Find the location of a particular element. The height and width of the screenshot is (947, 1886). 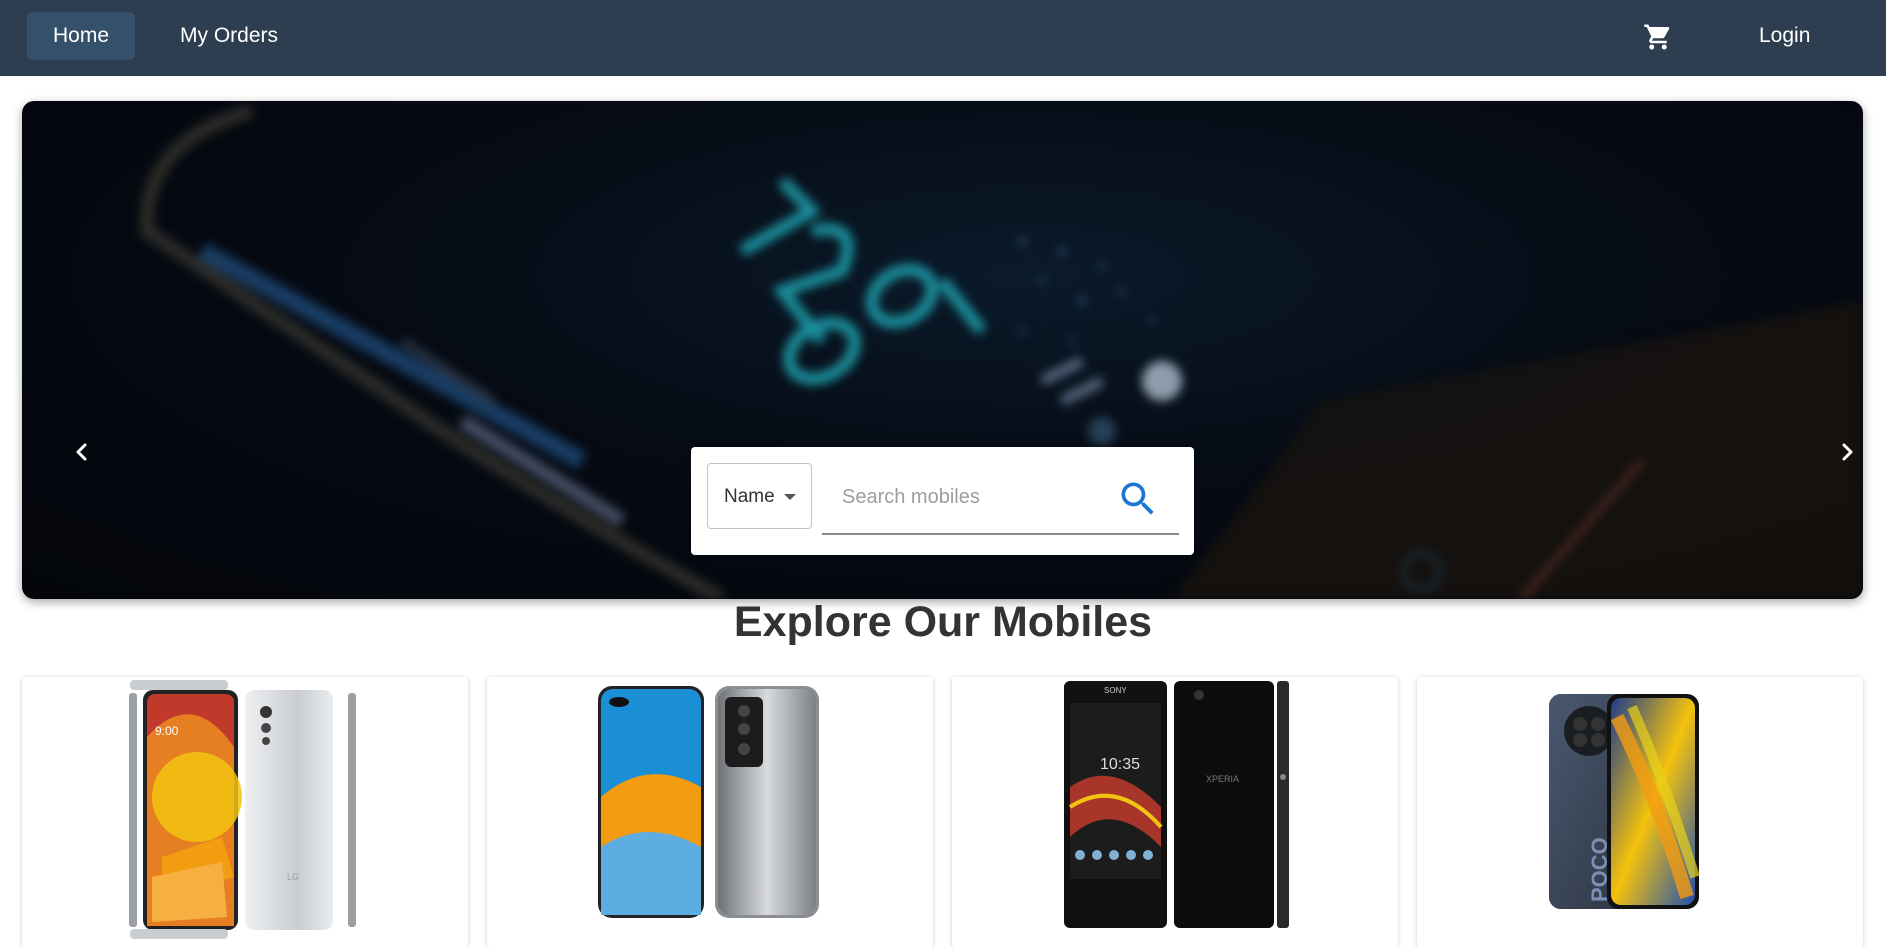

chevron-right-icon is located at coordinates (1847, 452).